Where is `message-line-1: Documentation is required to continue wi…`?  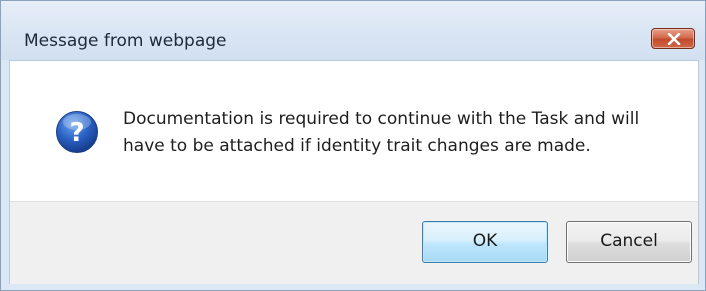 message-line-1: Documentation is required to continue wi… is located at coordinates (381, 119).